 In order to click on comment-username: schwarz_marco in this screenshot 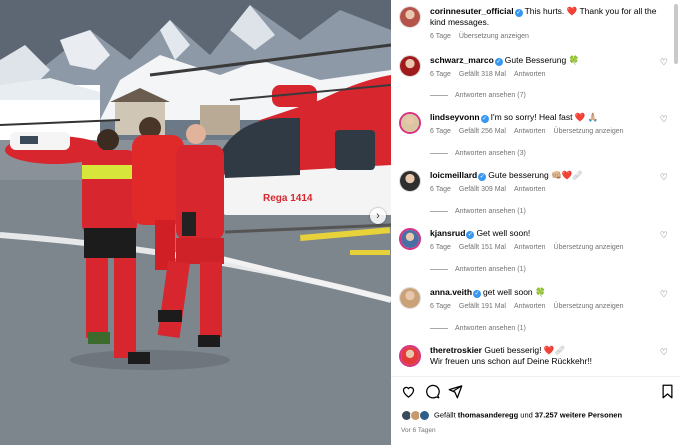, I will do `click(462, 60)`.